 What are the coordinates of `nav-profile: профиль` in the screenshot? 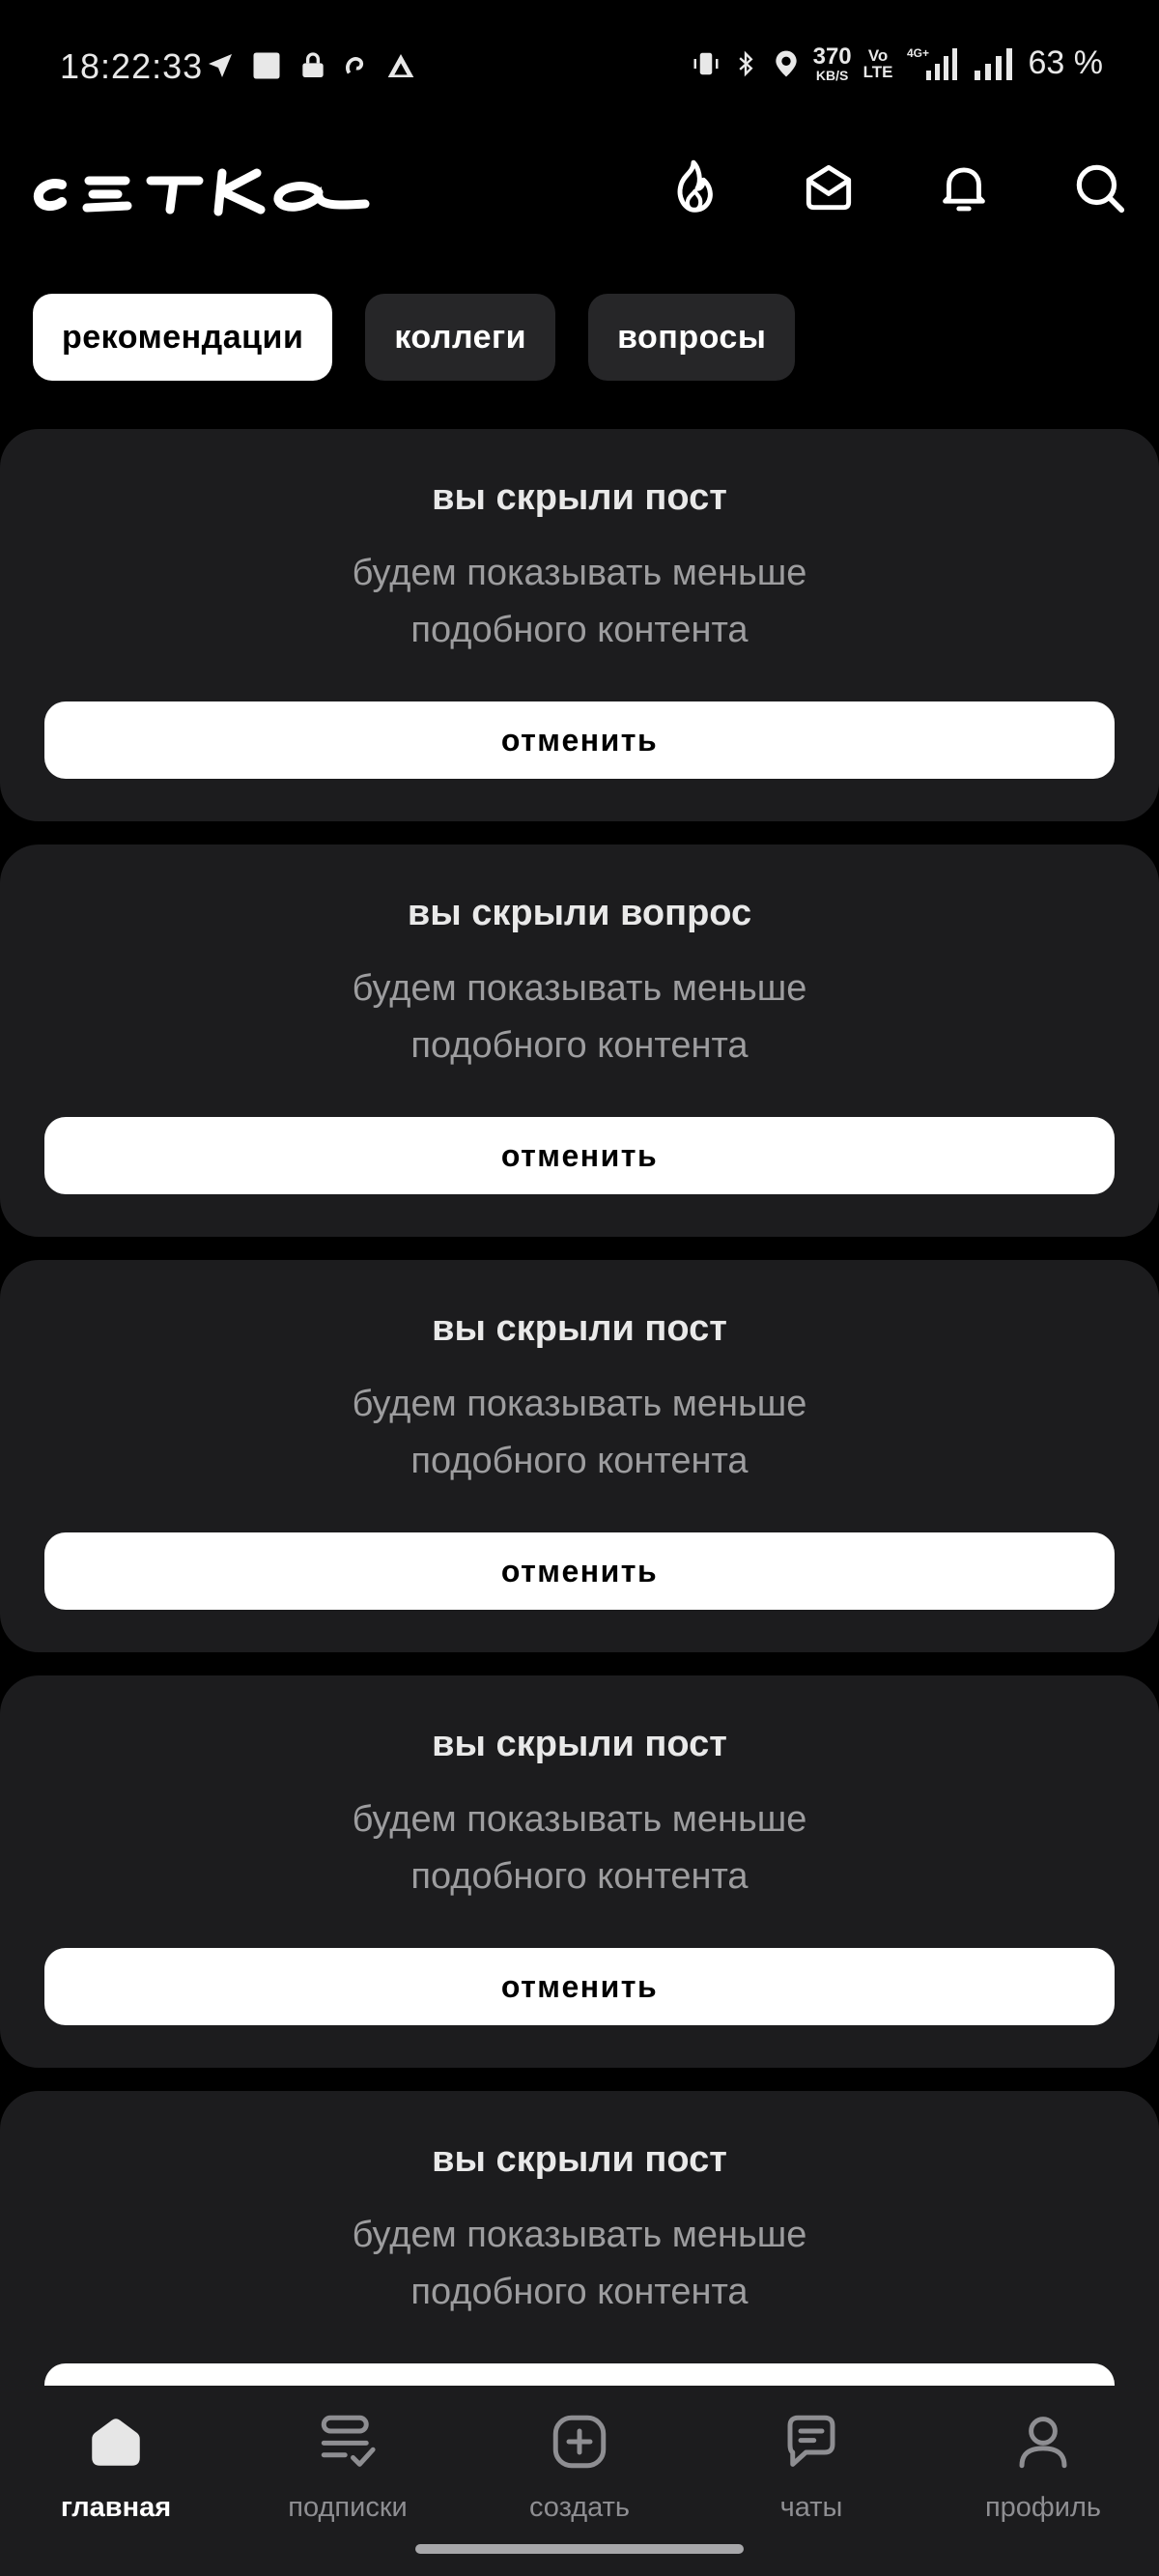 It's located at (1044, 2479).